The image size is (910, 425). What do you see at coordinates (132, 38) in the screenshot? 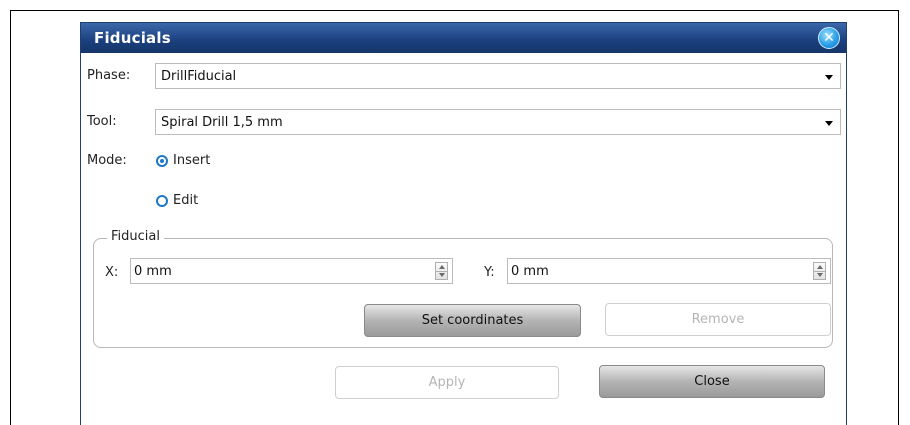
I see `dialog-title: Fiducials` at bounding box center [132, 38].